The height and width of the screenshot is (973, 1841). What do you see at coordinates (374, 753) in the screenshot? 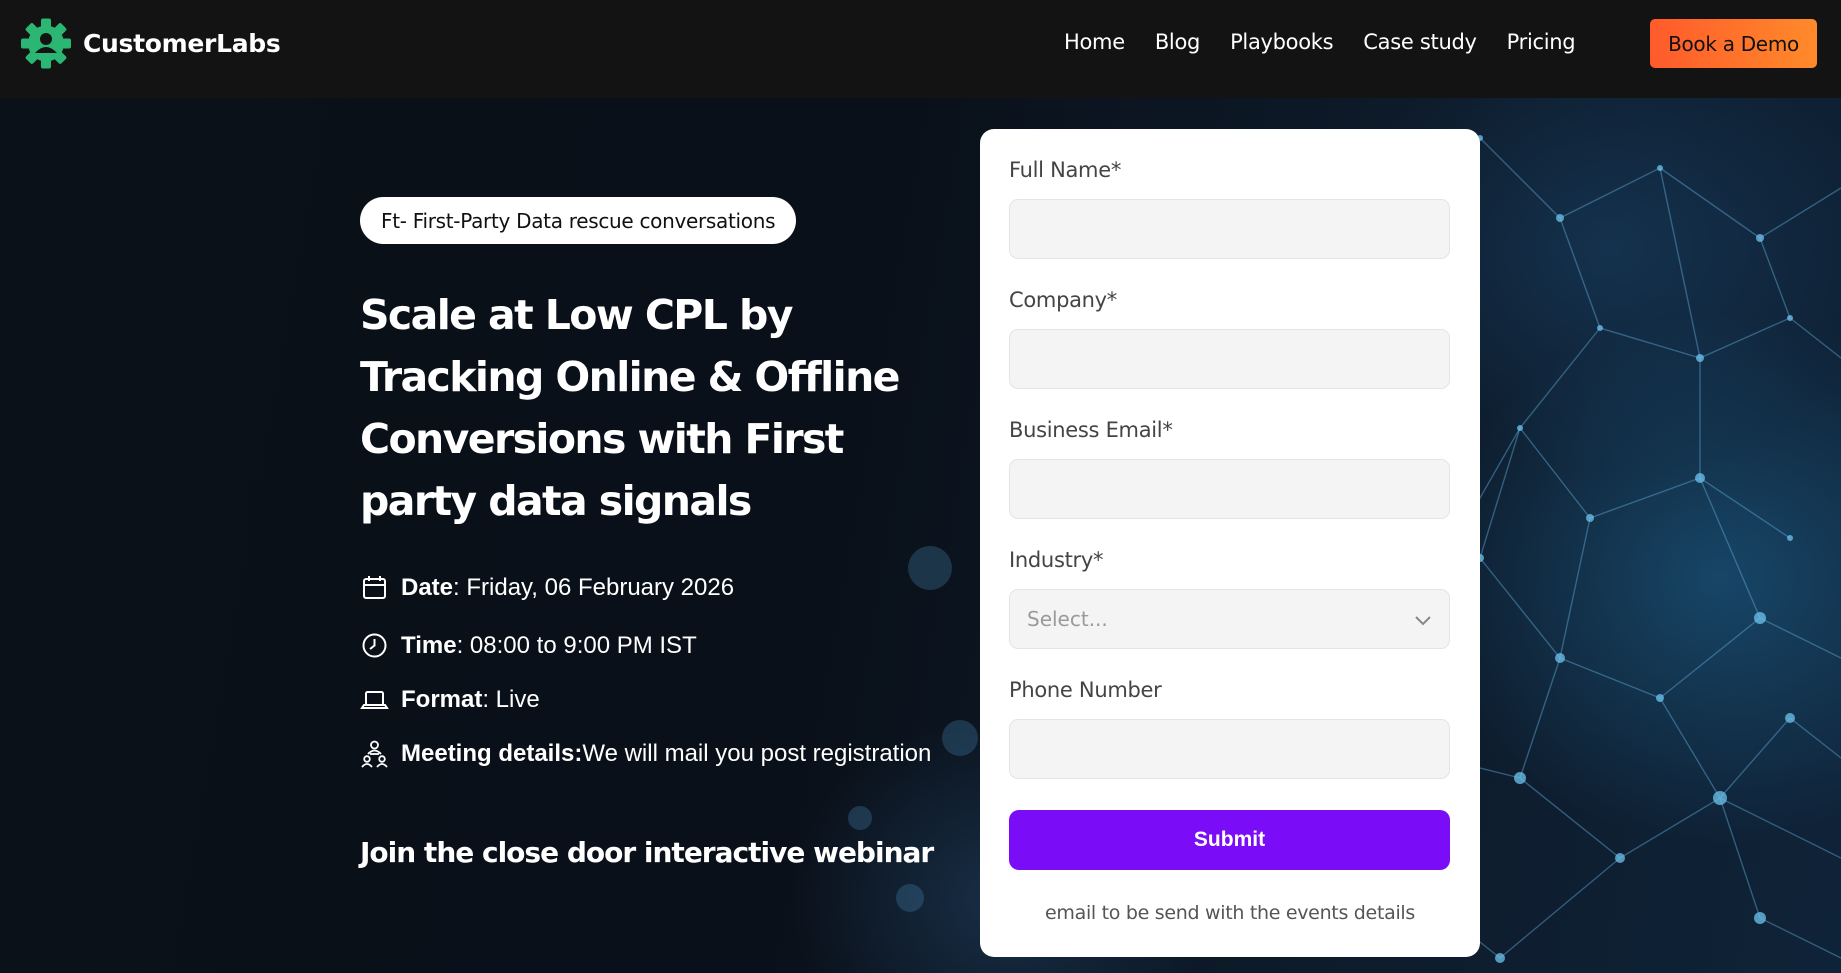
I see `meeting-icon` at bounding box center [374, 753].